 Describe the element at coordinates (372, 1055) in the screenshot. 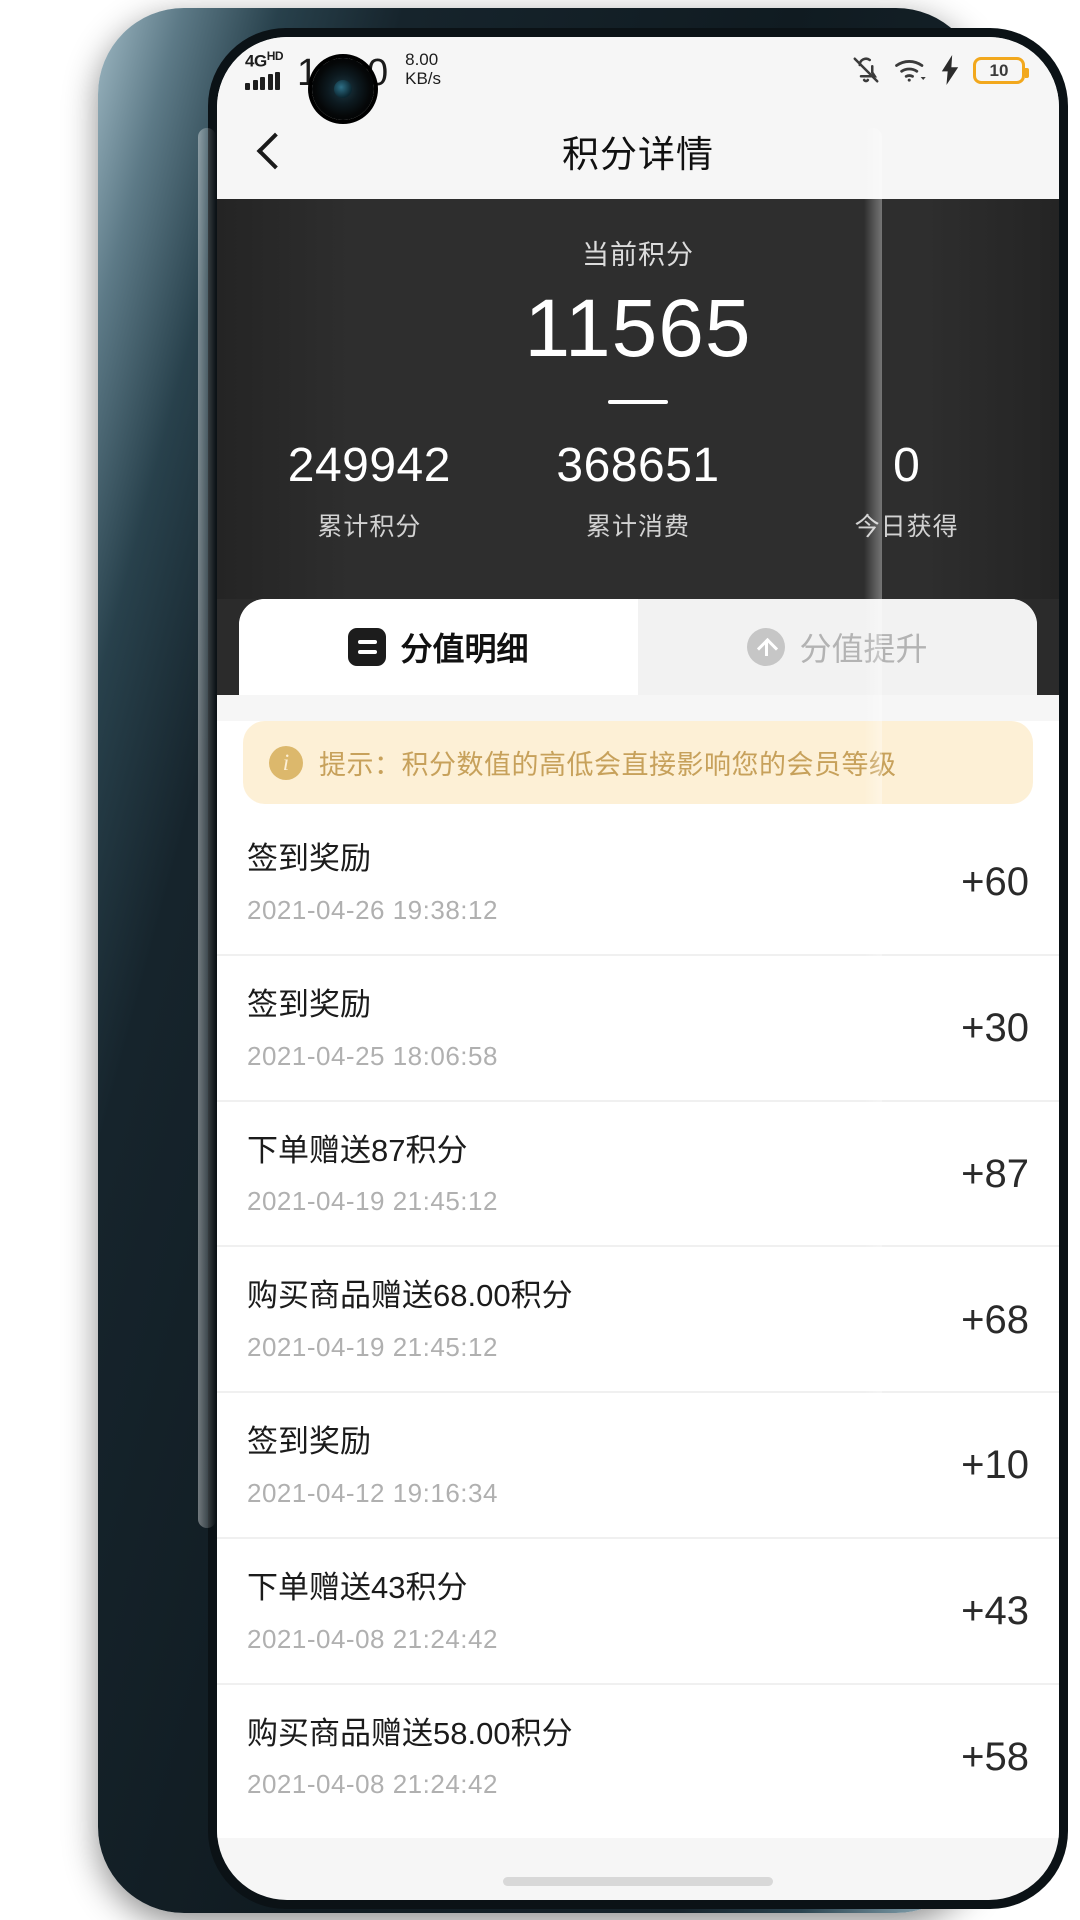

I see `transaction-time: 2021-04-25 18:06:58` at that location.